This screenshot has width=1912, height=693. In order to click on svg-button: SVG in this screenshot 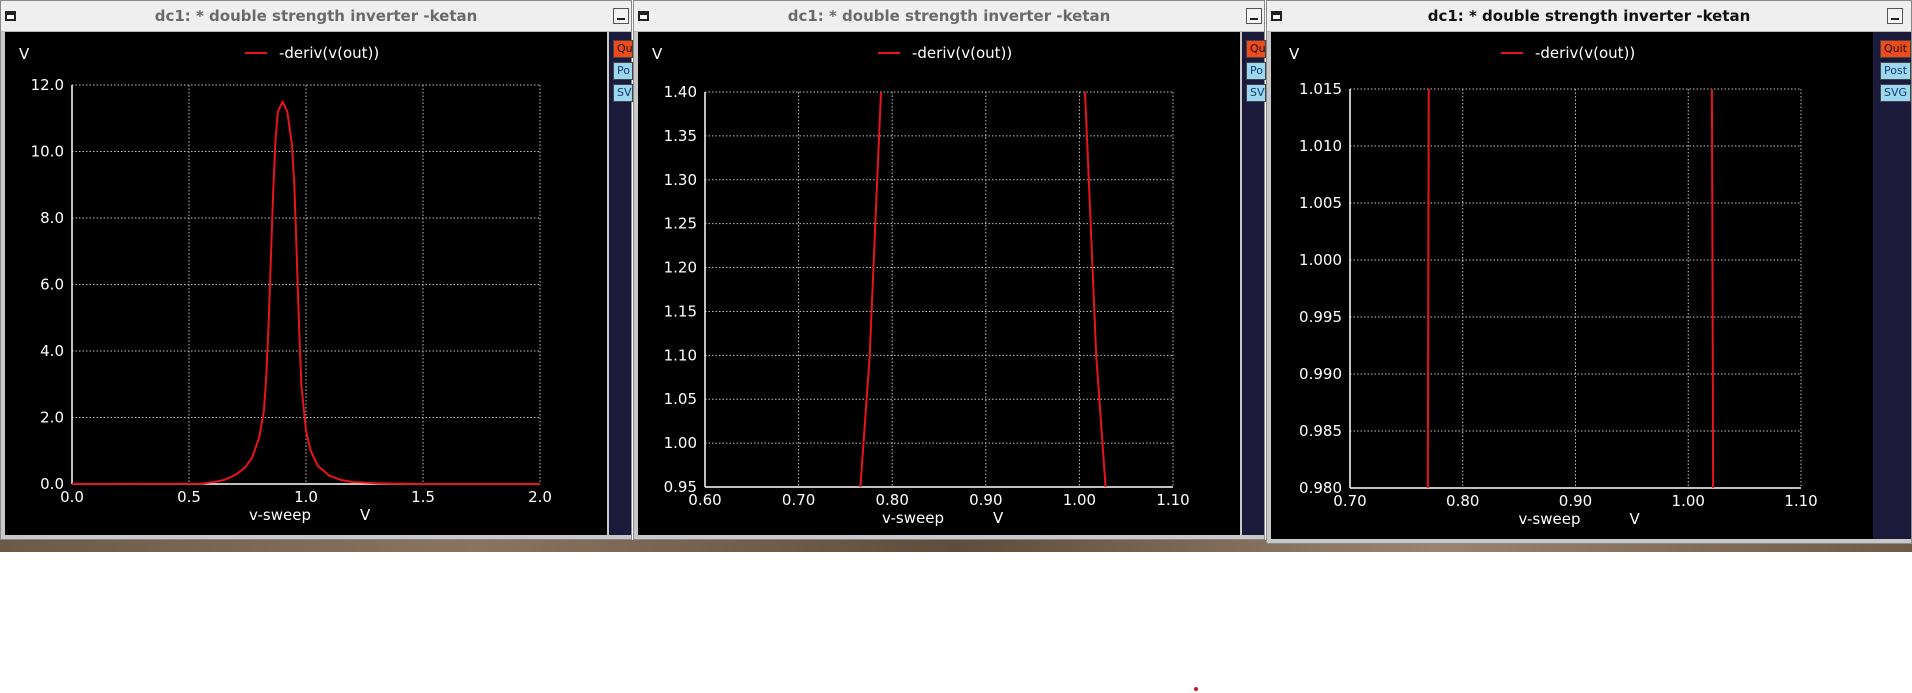, I will do `click(1895, 93)`.